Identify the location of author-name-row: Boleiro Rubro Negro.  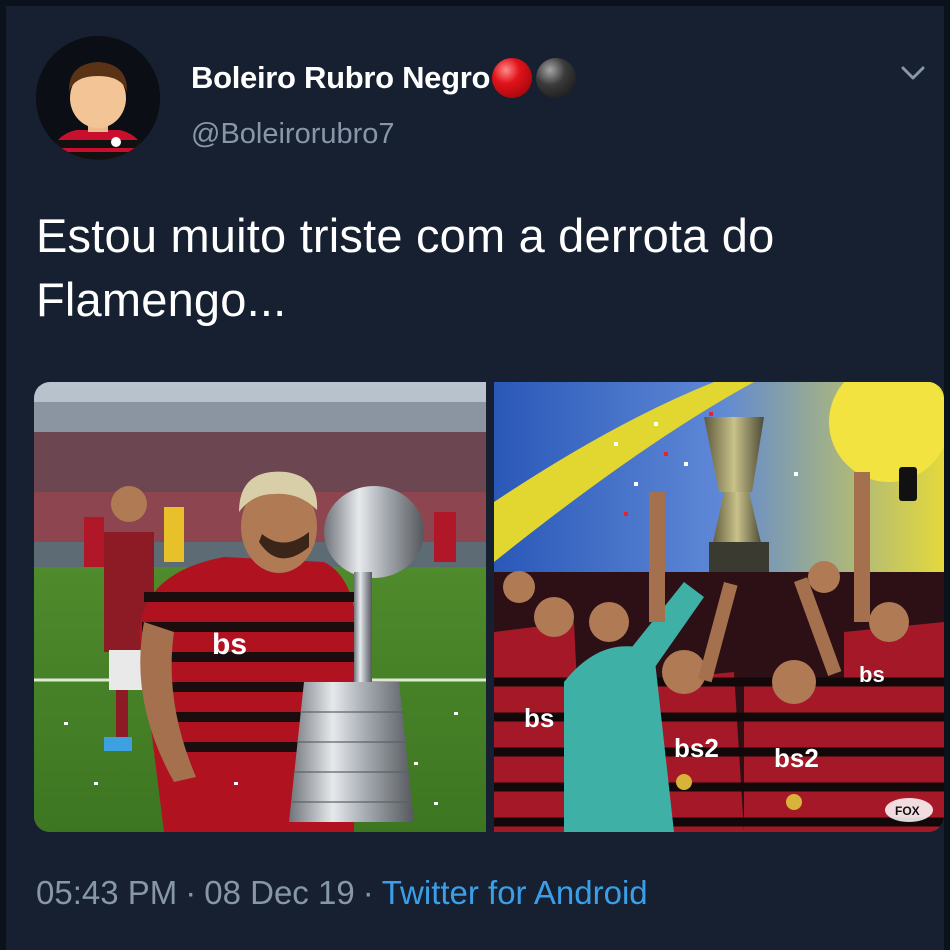
(384, 78).